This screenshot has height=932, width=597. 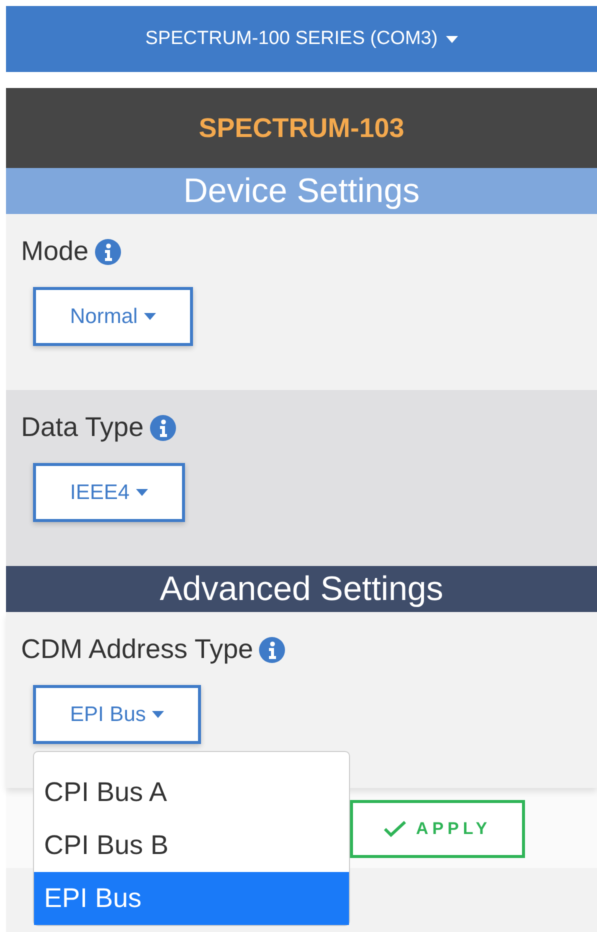 What do you see at coordinates (301, 128) in the screenshot?
I see `device-name: SPECTRUM-103` at bounding box center [301, 128].